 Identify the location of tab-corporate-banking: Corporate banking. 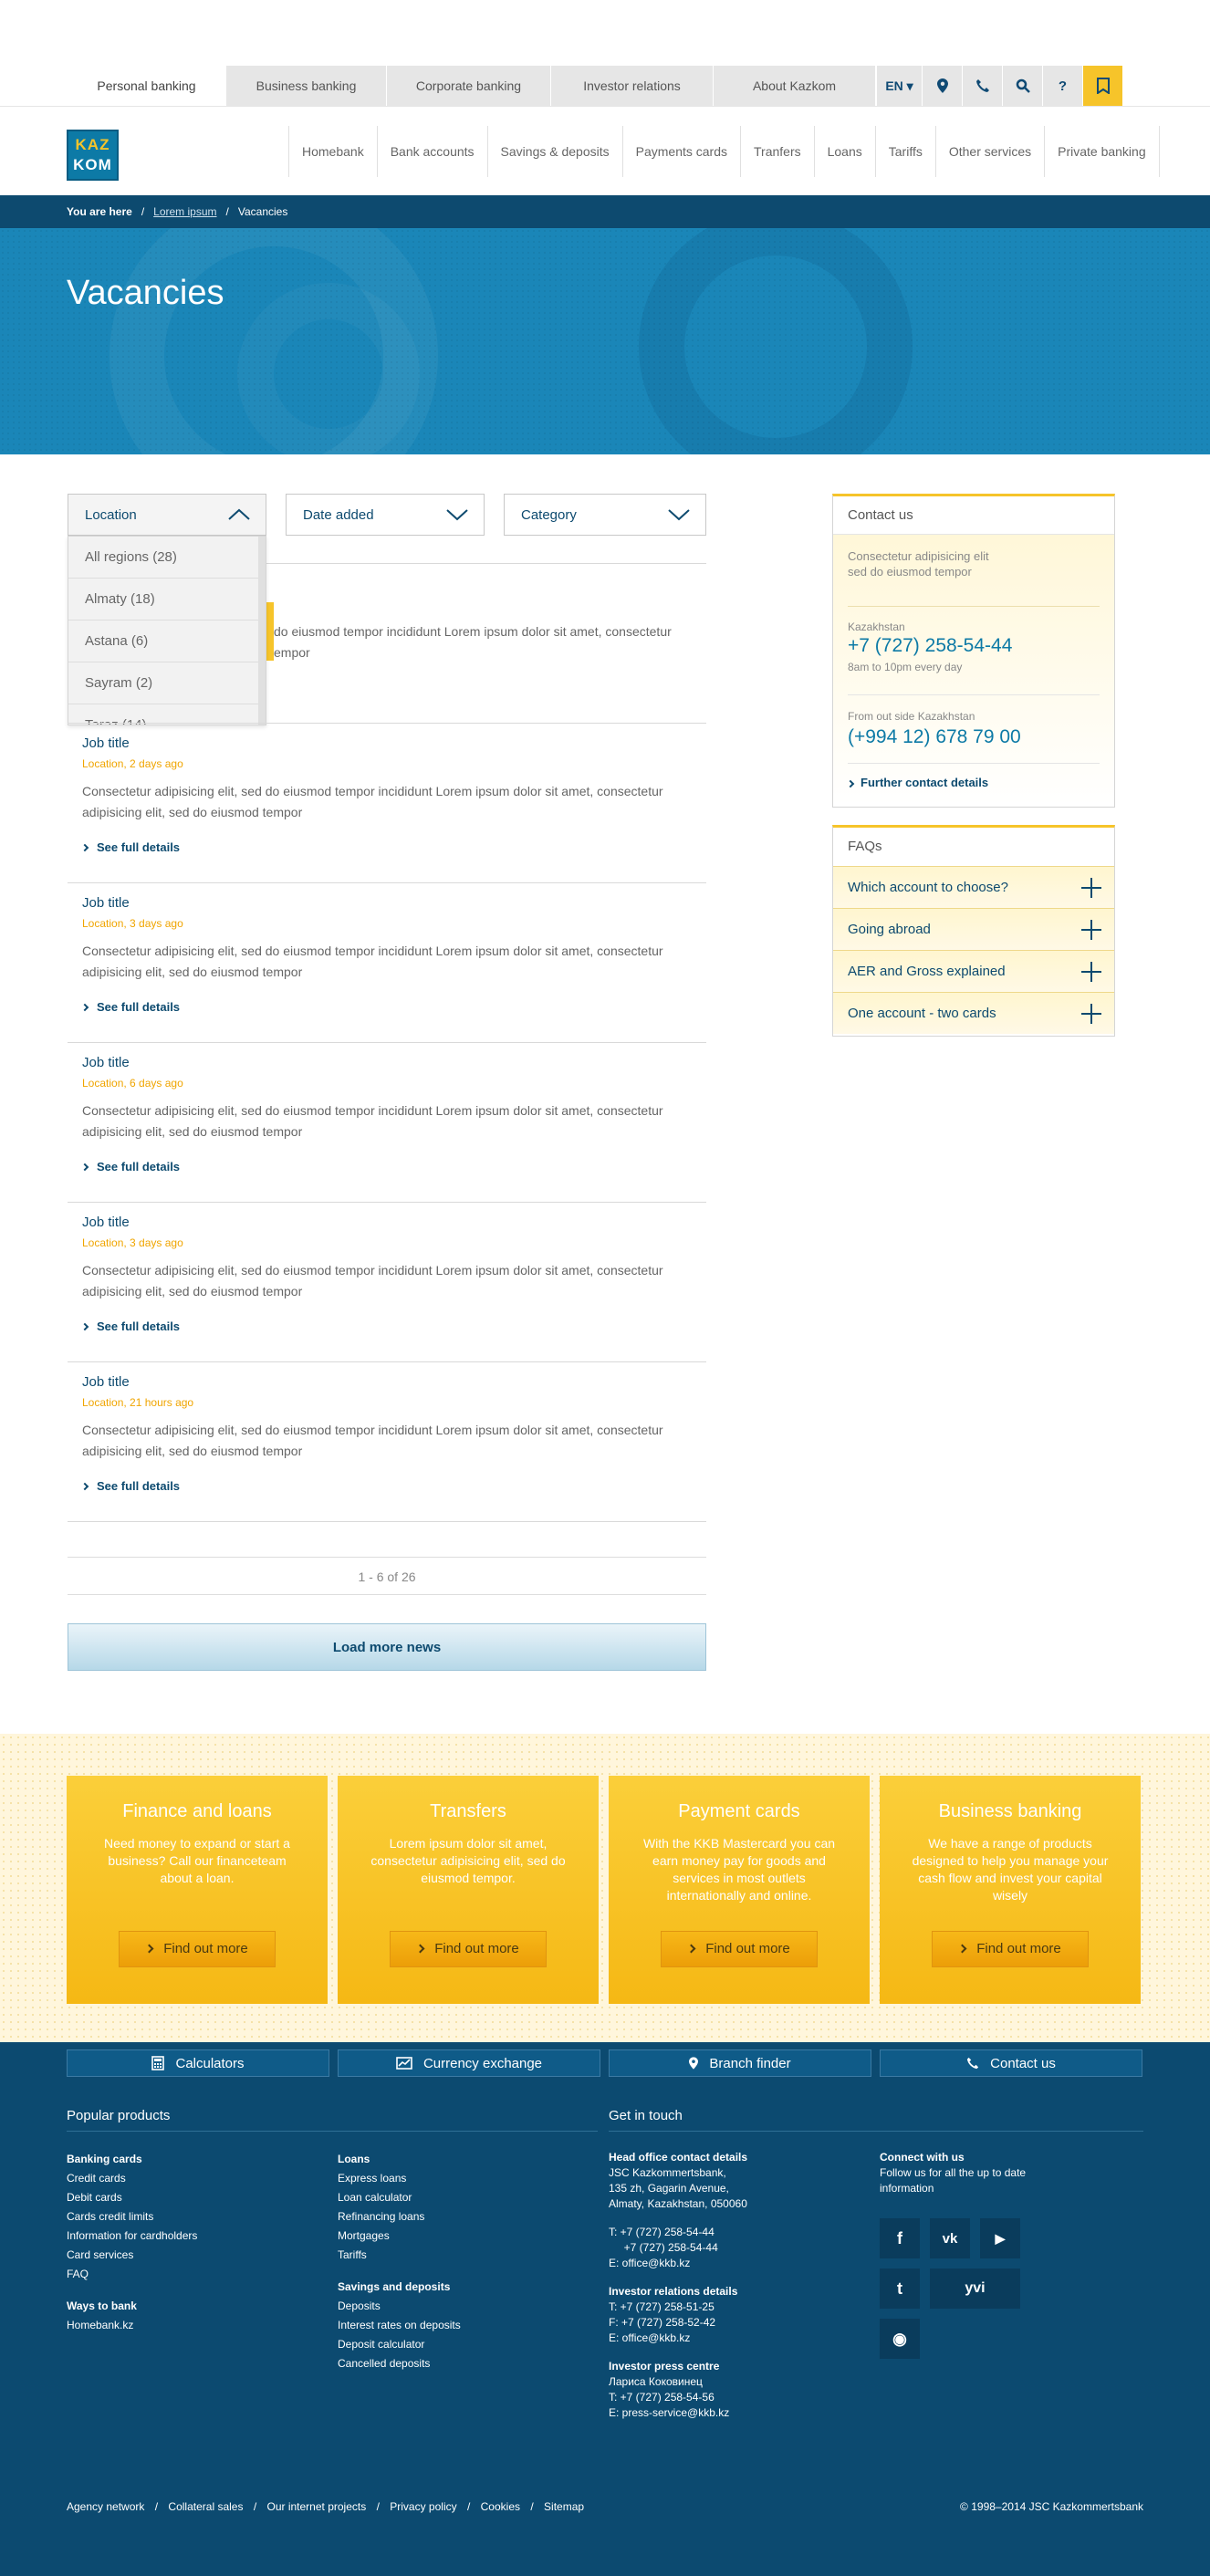
(469, 86).